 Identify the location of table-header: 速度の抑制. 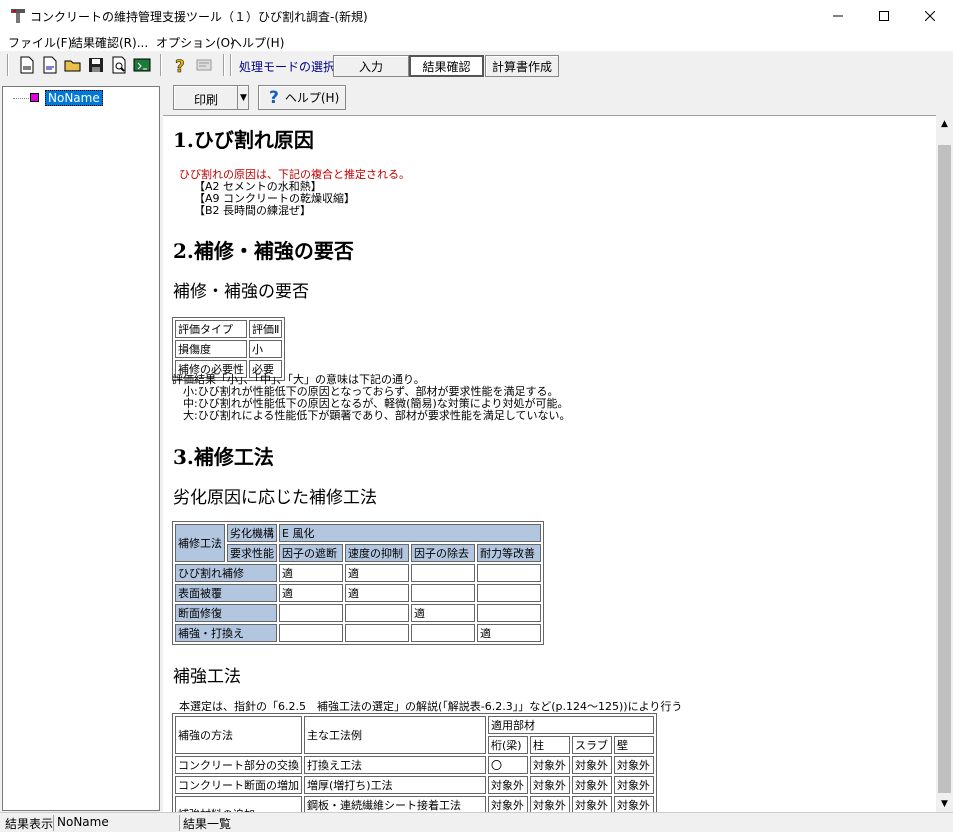
(377, 553).